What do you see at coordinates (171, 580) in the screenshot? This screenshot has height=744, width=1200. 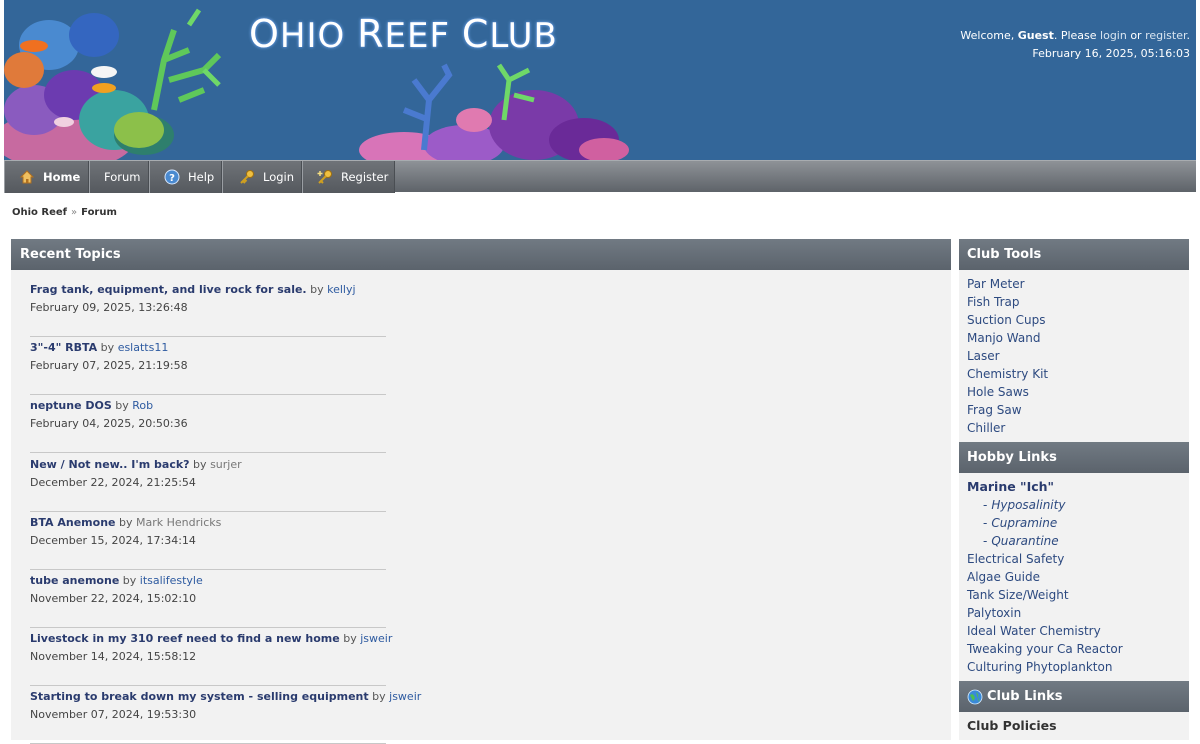 I see `topic-user: itsalifestyle` at bounding box center [171, 580].